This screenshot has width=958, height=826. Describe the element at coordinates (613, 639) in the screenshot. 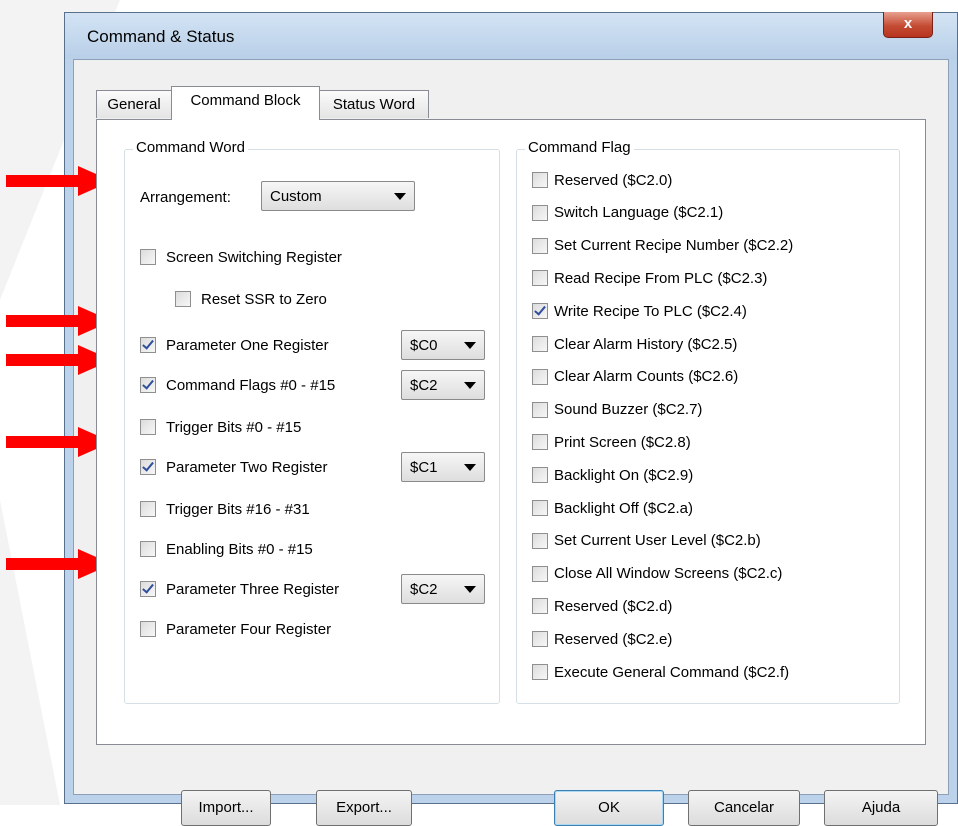

I see `option-label: Reserved ($C2.e)` at that location.